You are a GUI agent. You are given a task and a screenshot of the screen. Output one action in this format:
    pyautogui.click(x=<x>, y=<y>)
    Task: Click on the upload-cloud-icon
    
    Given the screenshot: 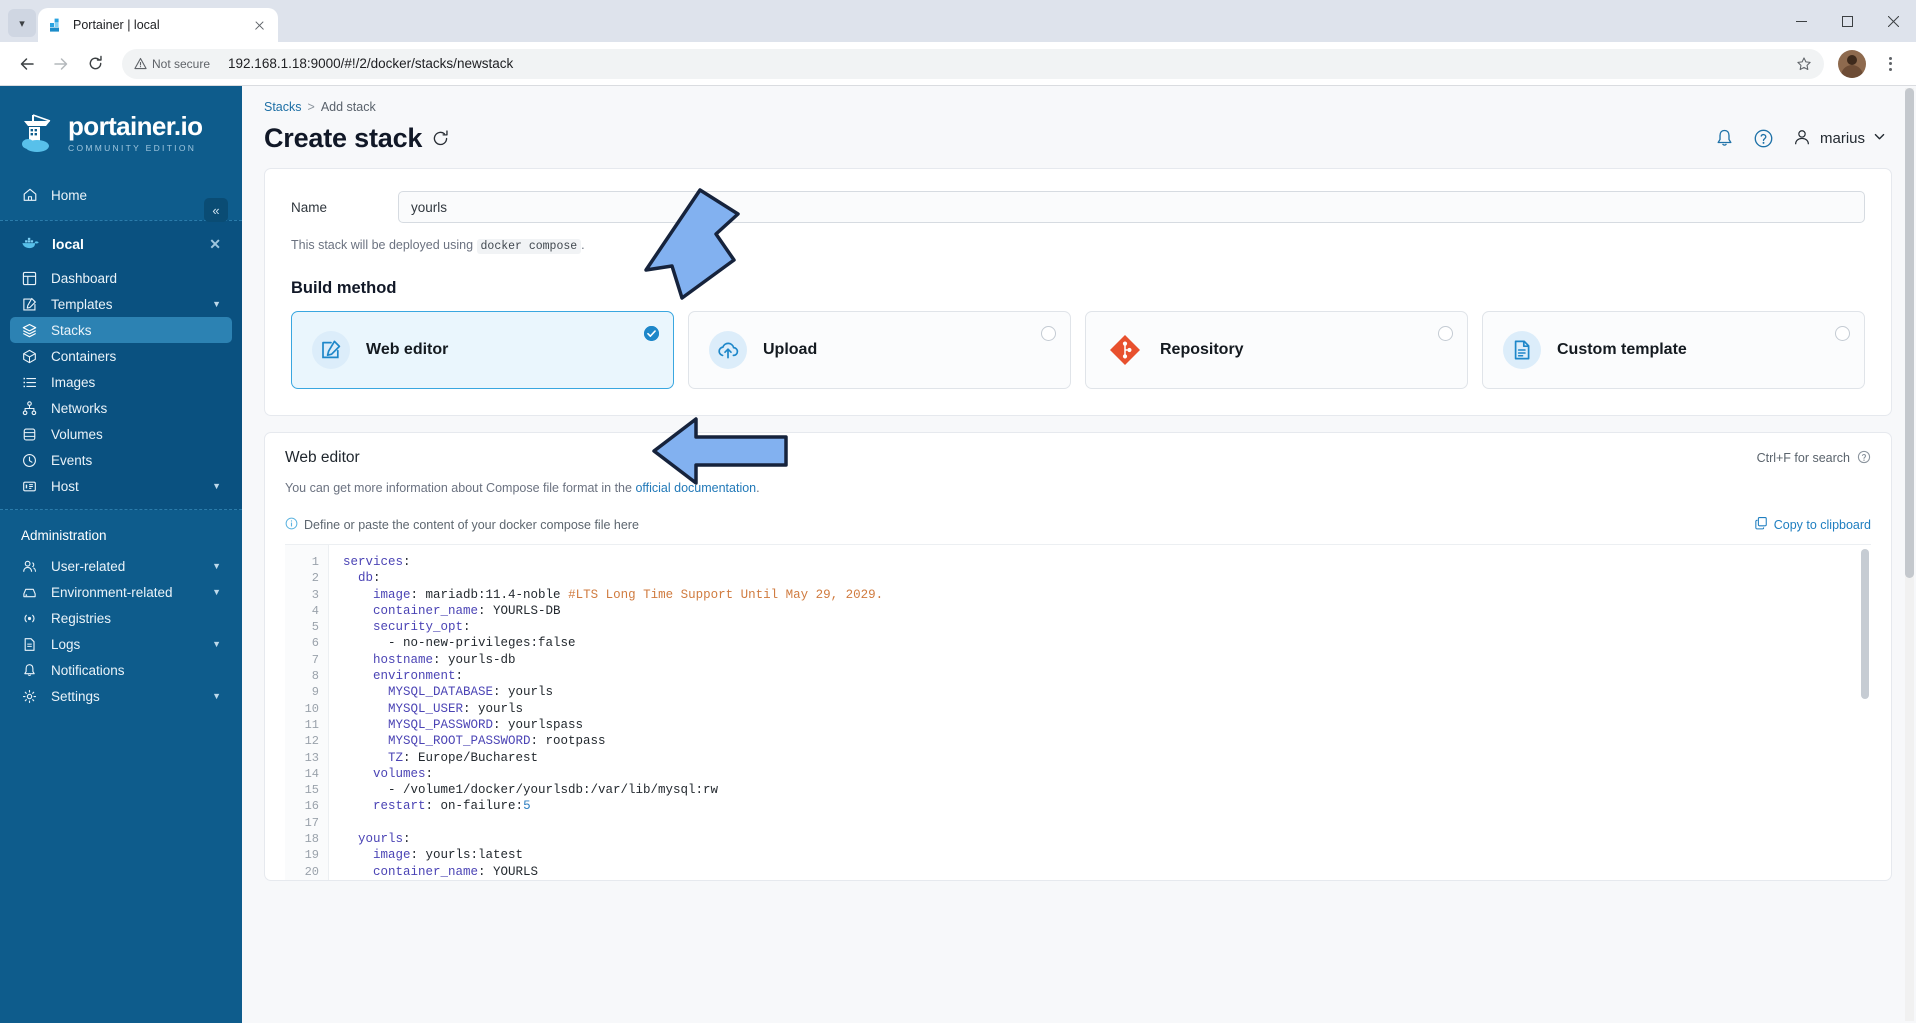 What is the action you would take?
    pyautogui.click(x=728, y=350)
    